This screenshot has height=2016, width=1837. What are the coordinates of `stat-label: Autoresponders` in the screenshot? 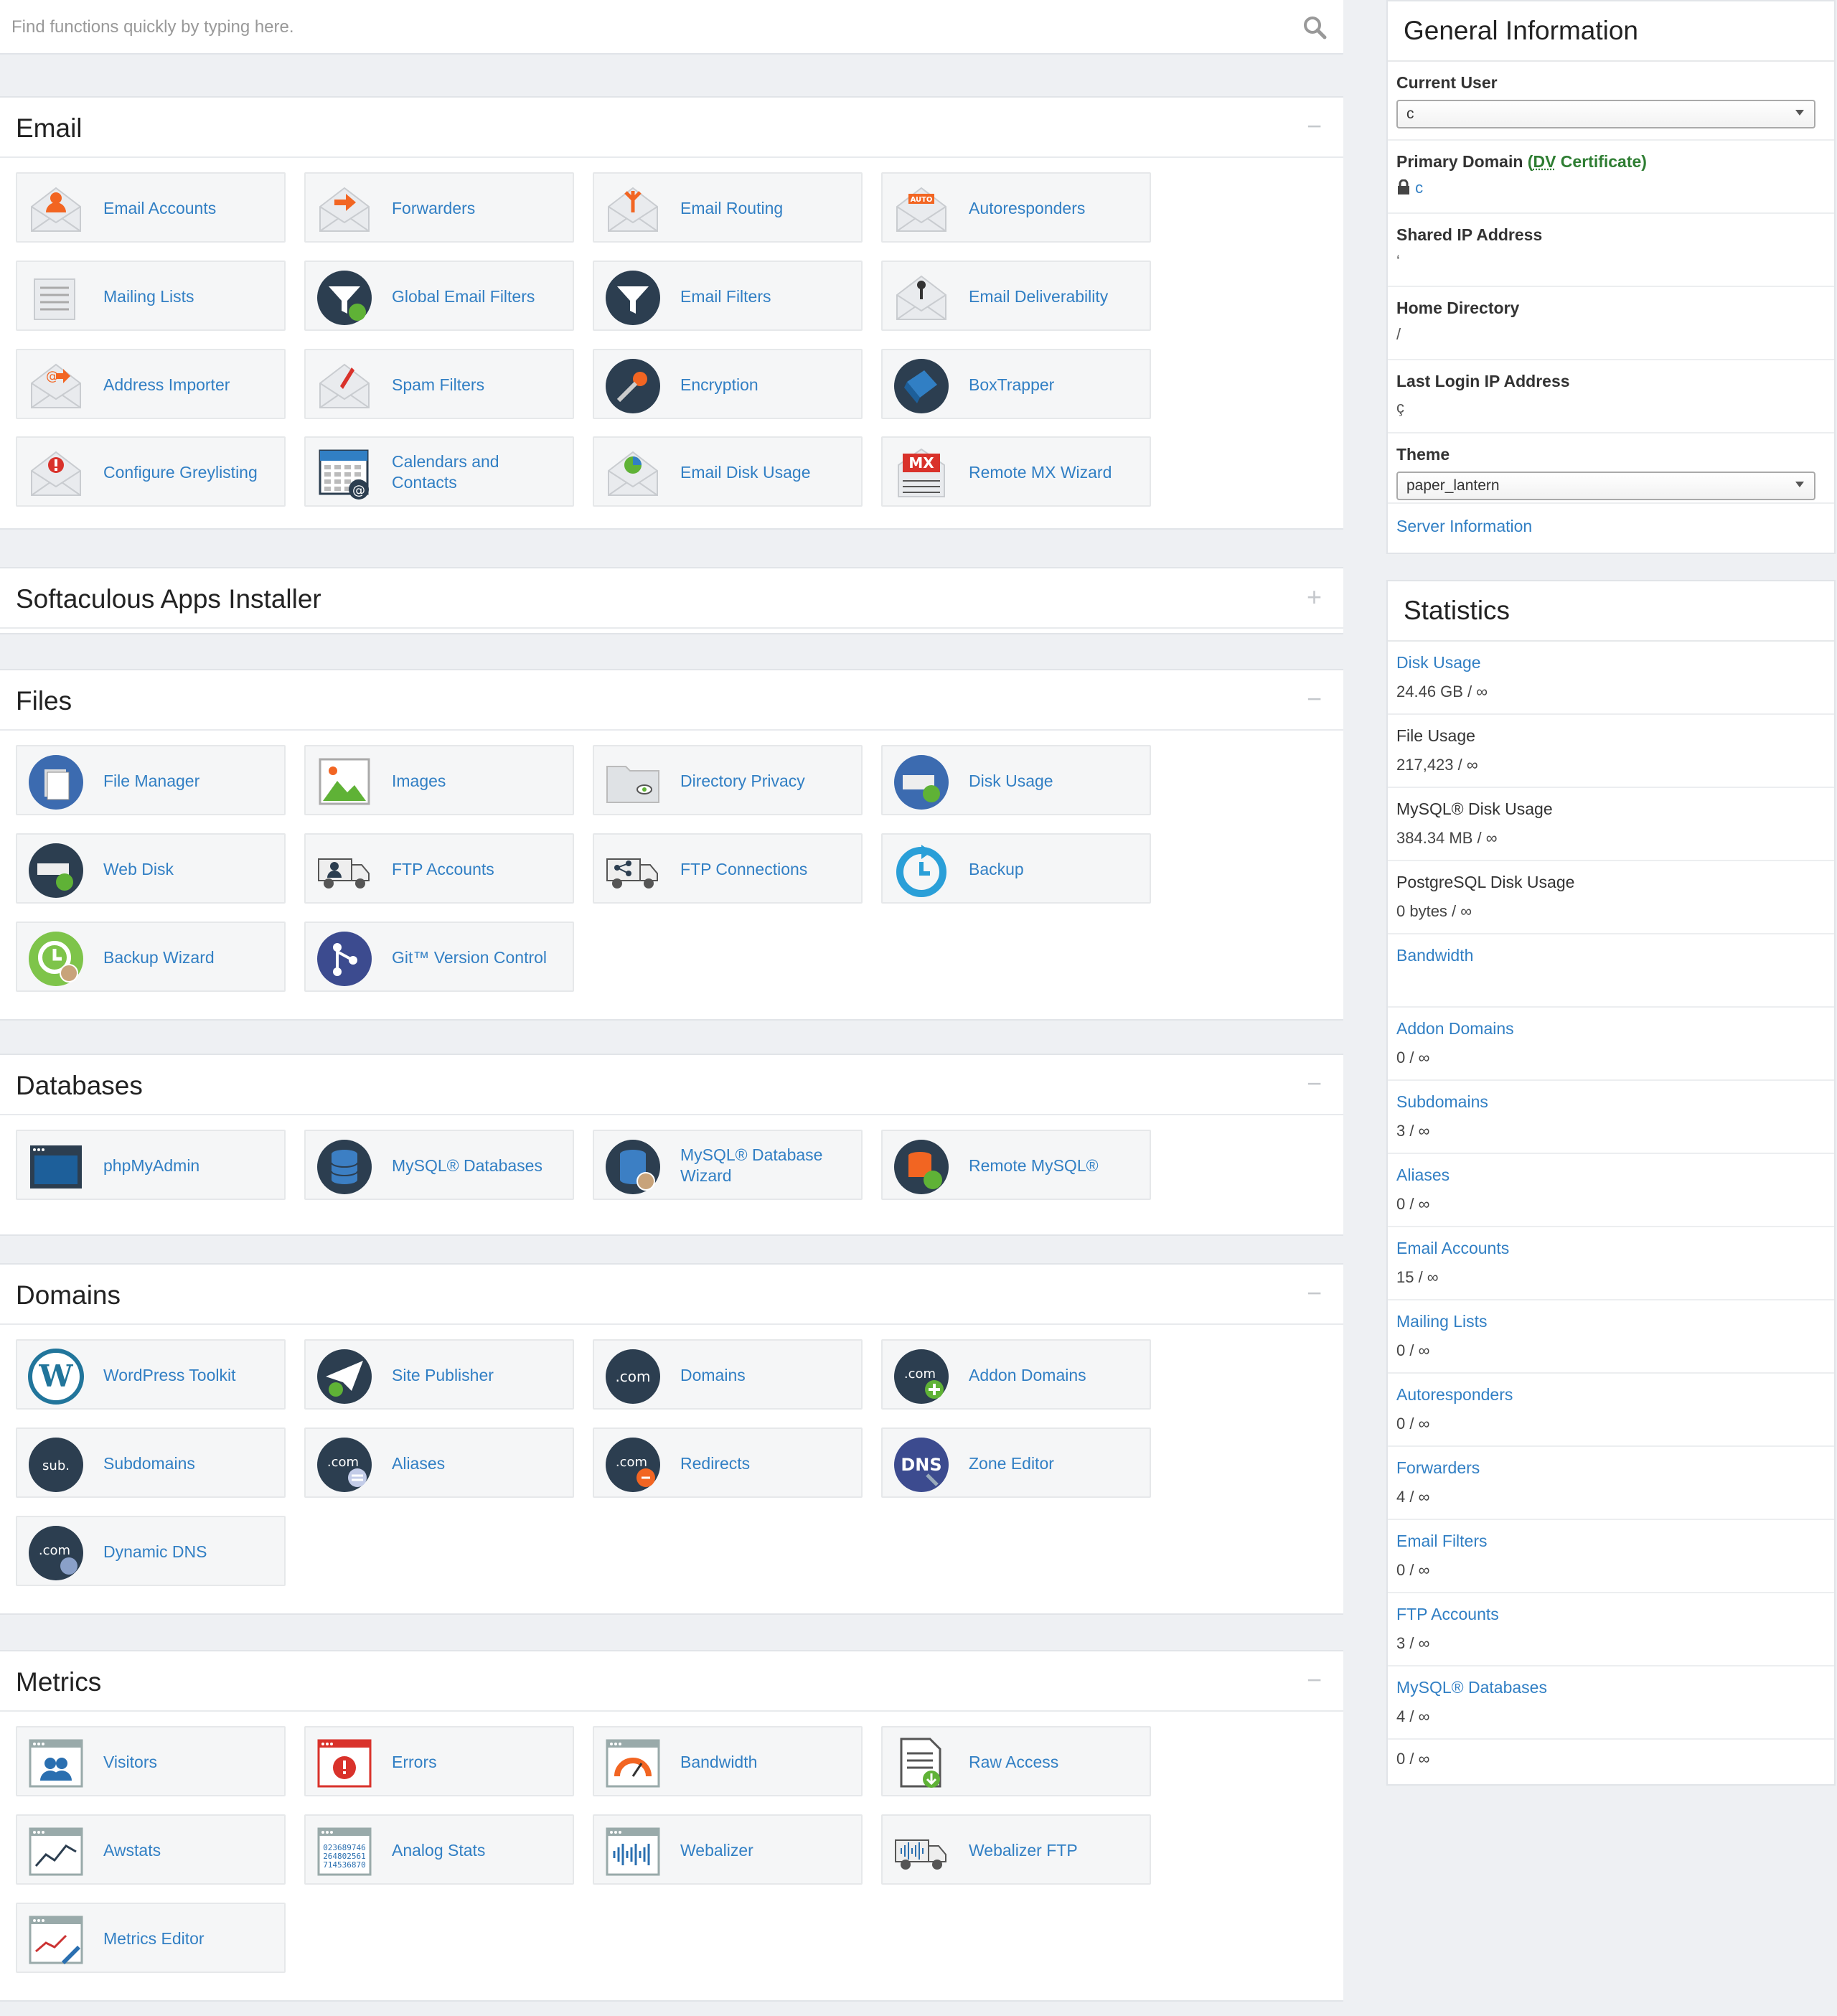 It's located at (1615, 1395).